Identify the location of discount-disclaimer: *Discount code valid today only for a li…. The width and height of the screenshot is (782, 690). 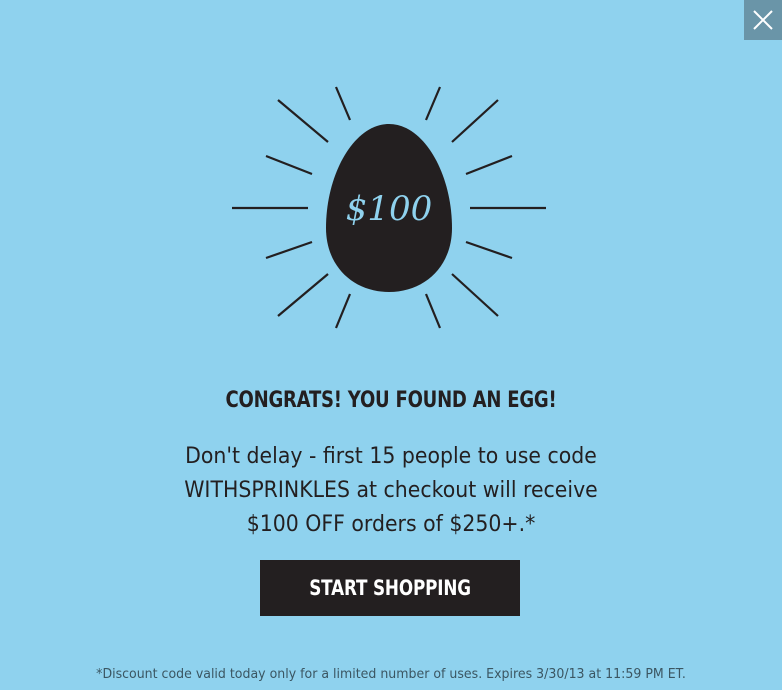
(391, 674).